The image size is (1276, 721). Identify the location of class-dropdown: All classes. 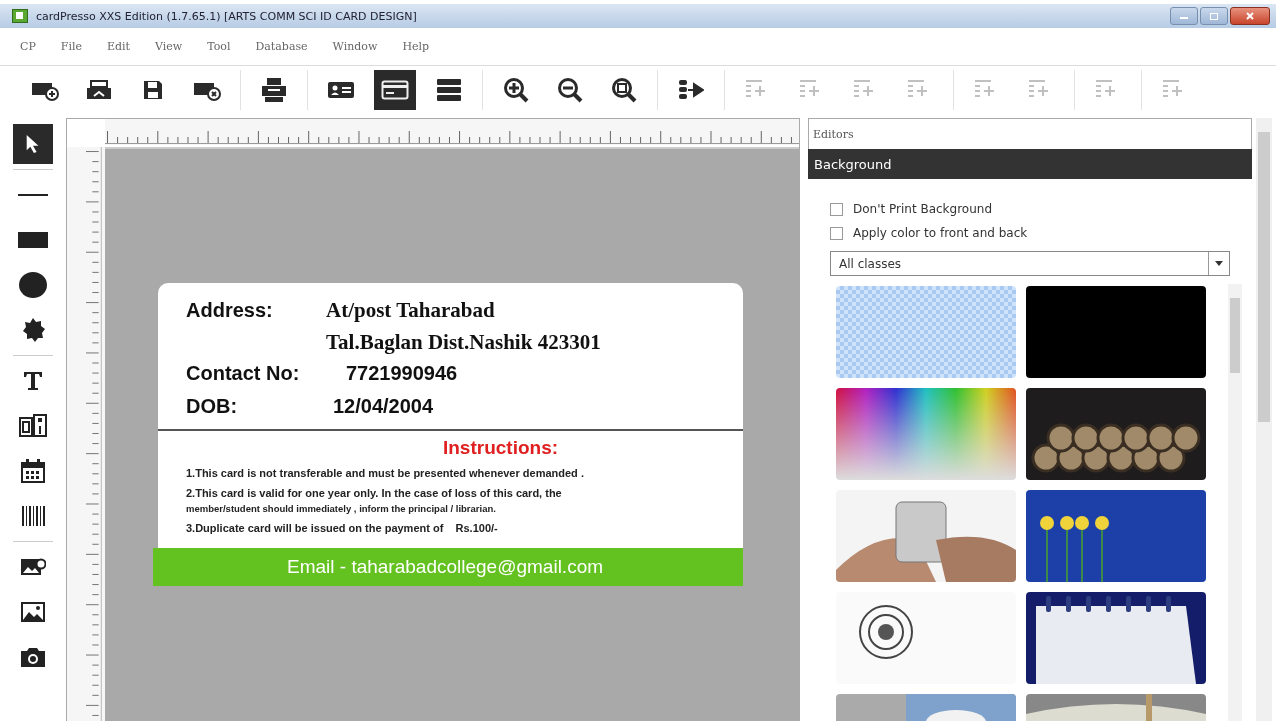
(1030, 263).